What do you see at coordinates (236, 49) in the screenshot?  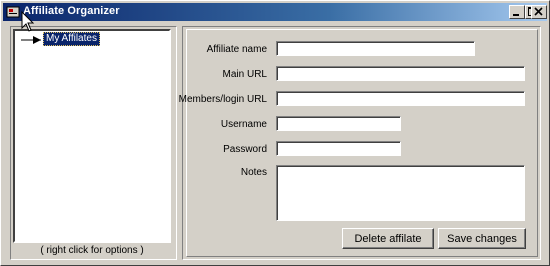 I see `affiliate-name-label: Affiliate name` at bounding box center [236, 49].